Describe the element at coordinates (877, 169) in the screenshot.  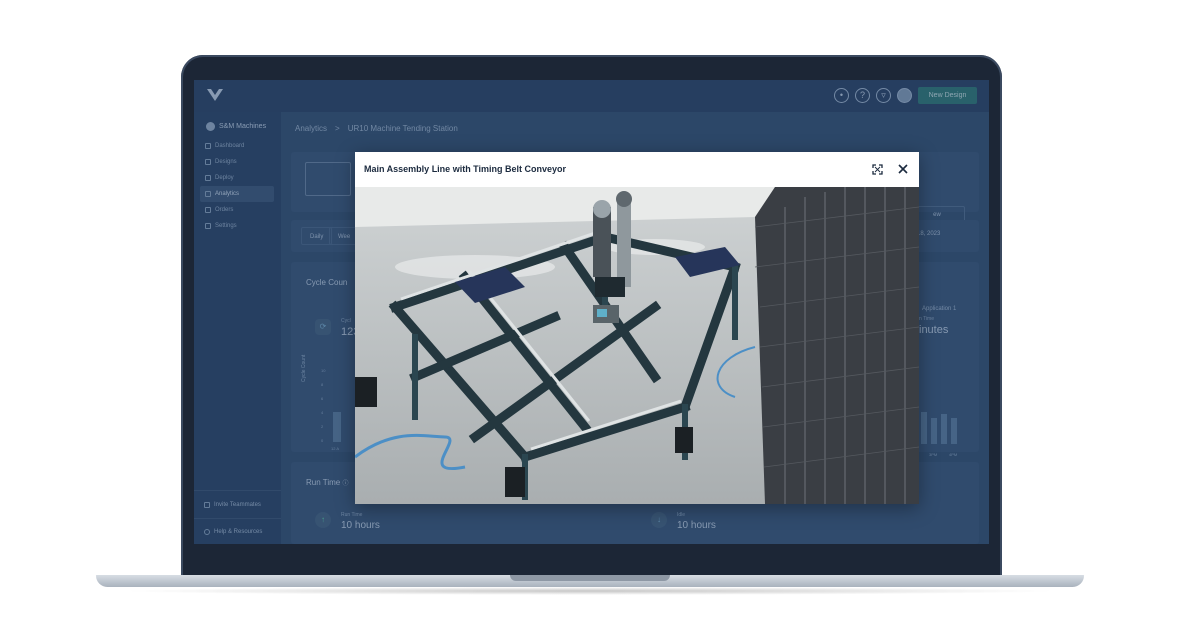
I see `expand-icon` at that location.